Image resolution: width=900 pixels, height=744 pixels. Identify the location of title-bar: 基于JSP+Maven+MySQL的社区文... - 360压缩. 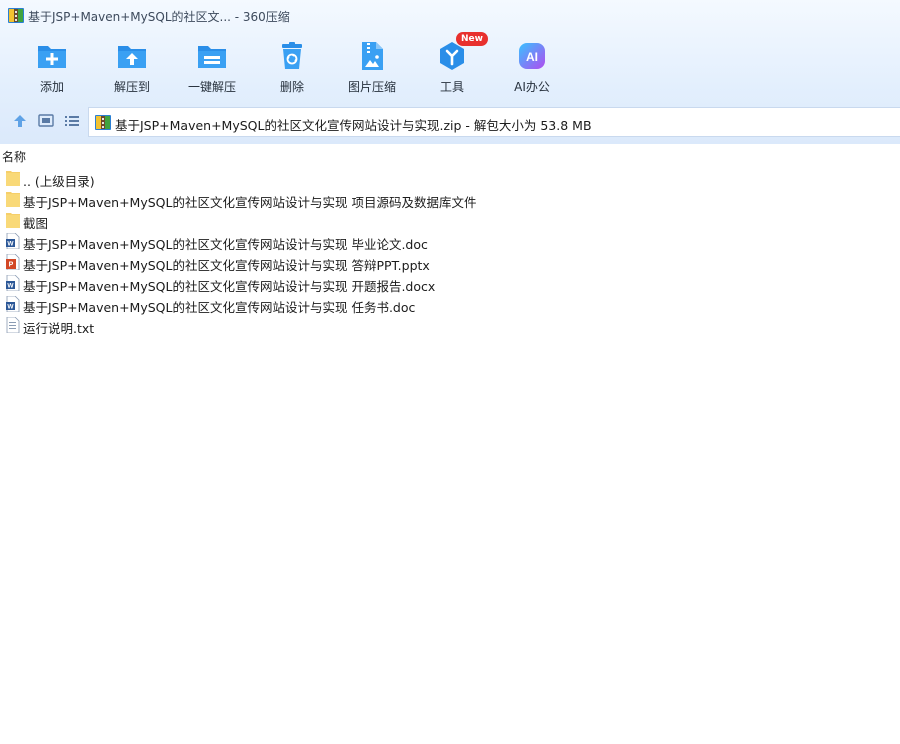
(450, 16).